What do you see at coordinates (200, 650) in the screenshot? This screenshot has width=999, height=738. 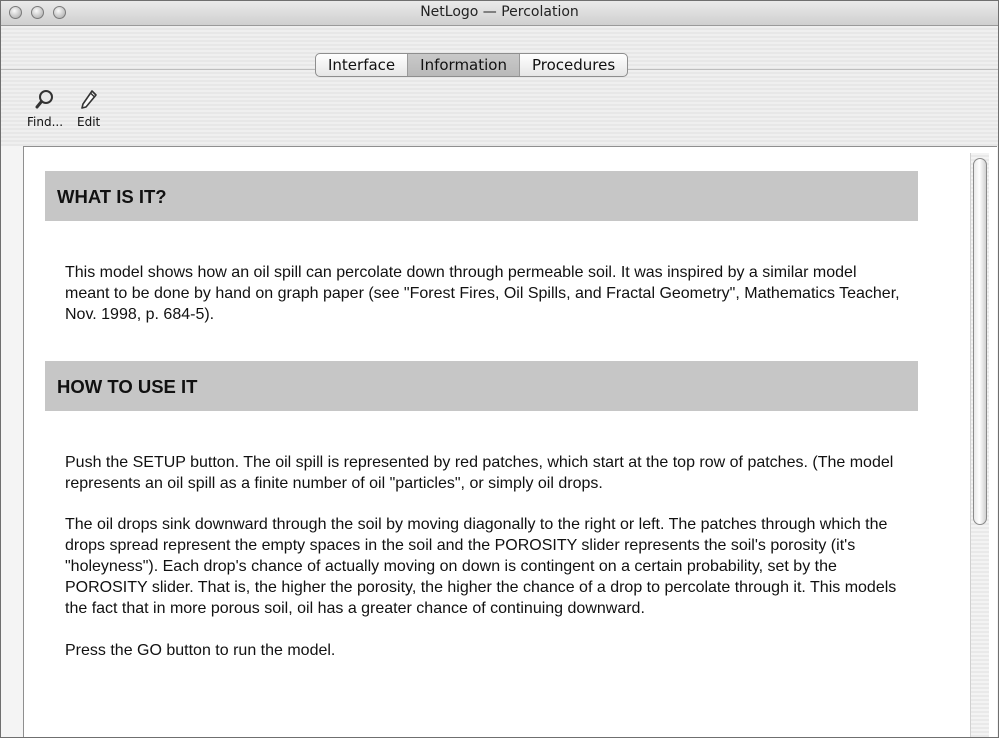 I see `info-paragraph: Press the GO button to run the model.` at bounding box center [200, 650].